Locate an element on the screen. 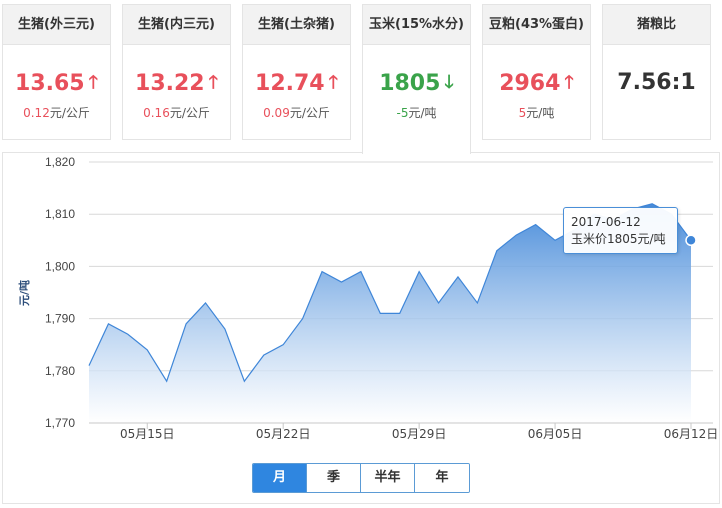  card-title: 生猪(外三元) is located at coordinates (56, 25).